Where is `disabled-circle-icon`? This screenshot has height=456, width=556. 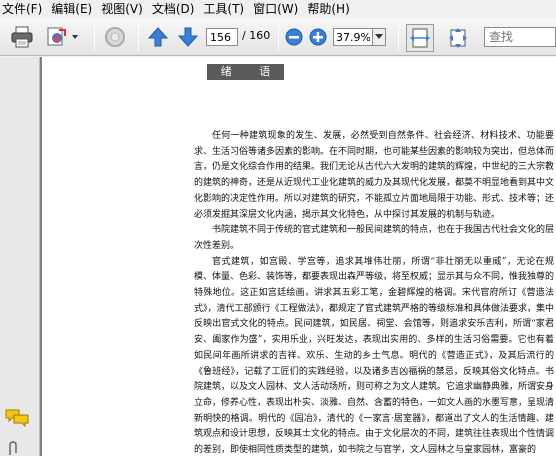 disabled-circle-icon is located at coordinates (115, 37).